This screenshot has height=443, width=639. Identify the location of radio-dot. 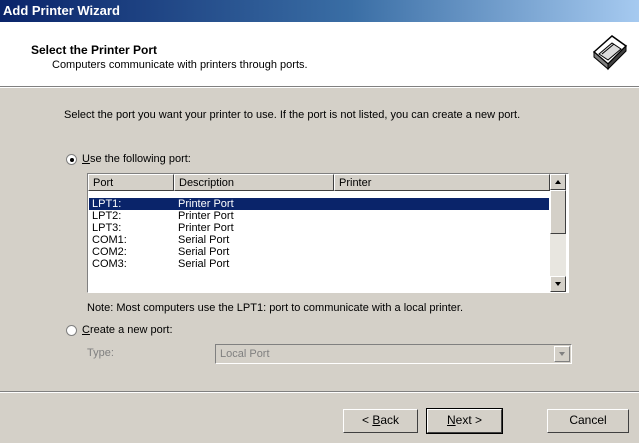
(72, 160).